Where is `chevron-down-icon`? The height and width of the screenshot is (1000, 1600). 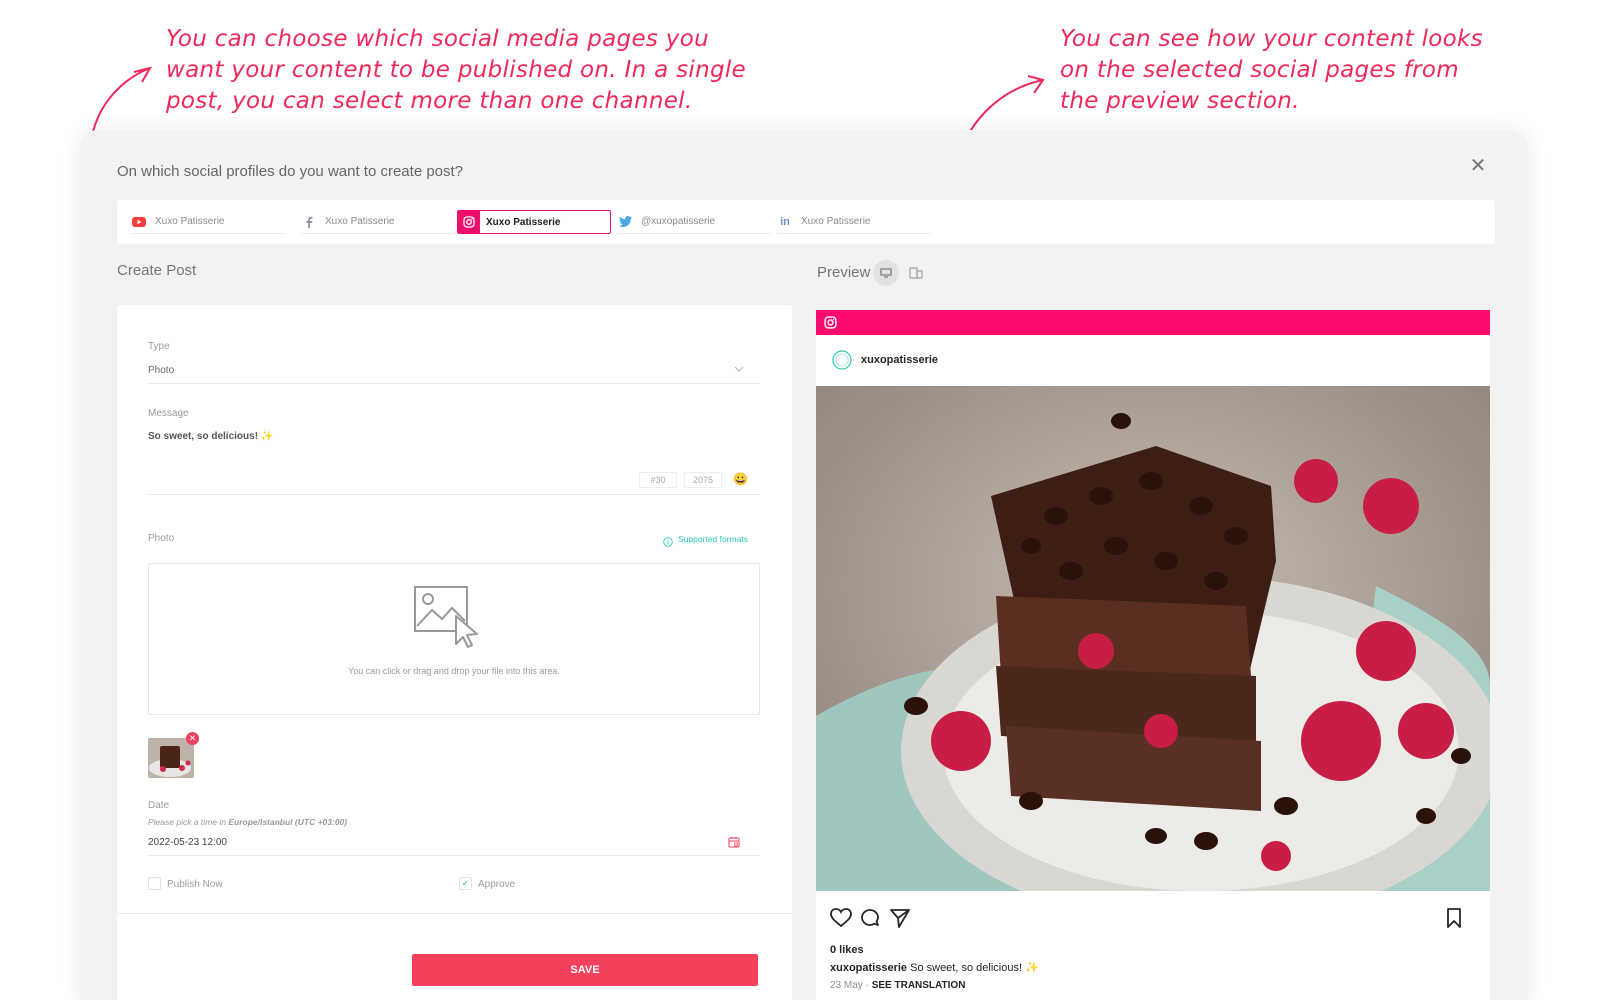
chevron-down-icon is located at coordinates (739, 370).